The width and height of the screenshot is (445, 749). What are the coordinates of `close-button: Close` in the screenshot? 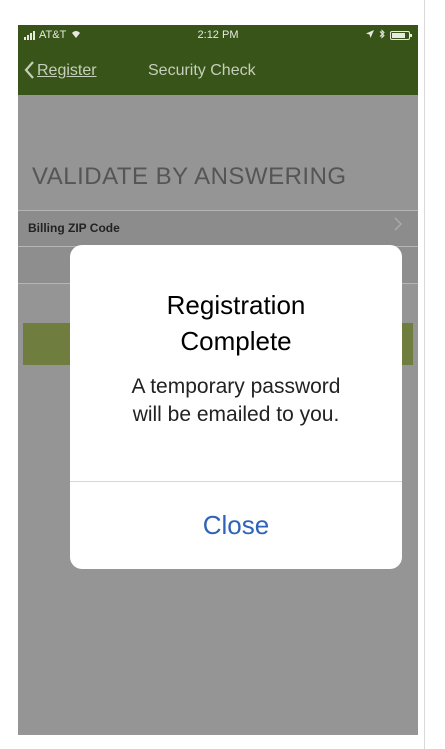 It's located at (236, 525).